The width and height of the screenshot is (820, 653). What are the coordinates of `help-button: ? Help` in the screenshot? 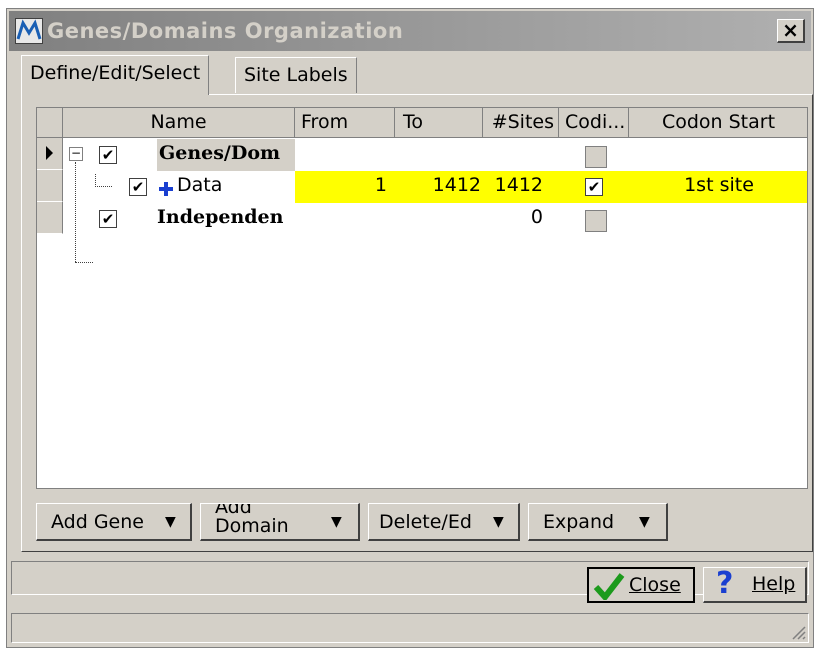 It's located at (755, 584).